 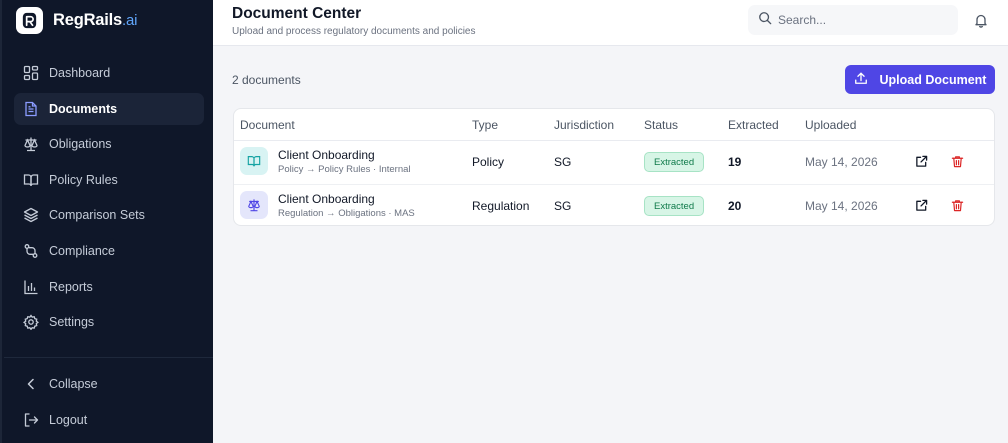 I want to click on sidebar-item-policy-rules: Policy Rules, so click(x=109, y=180).